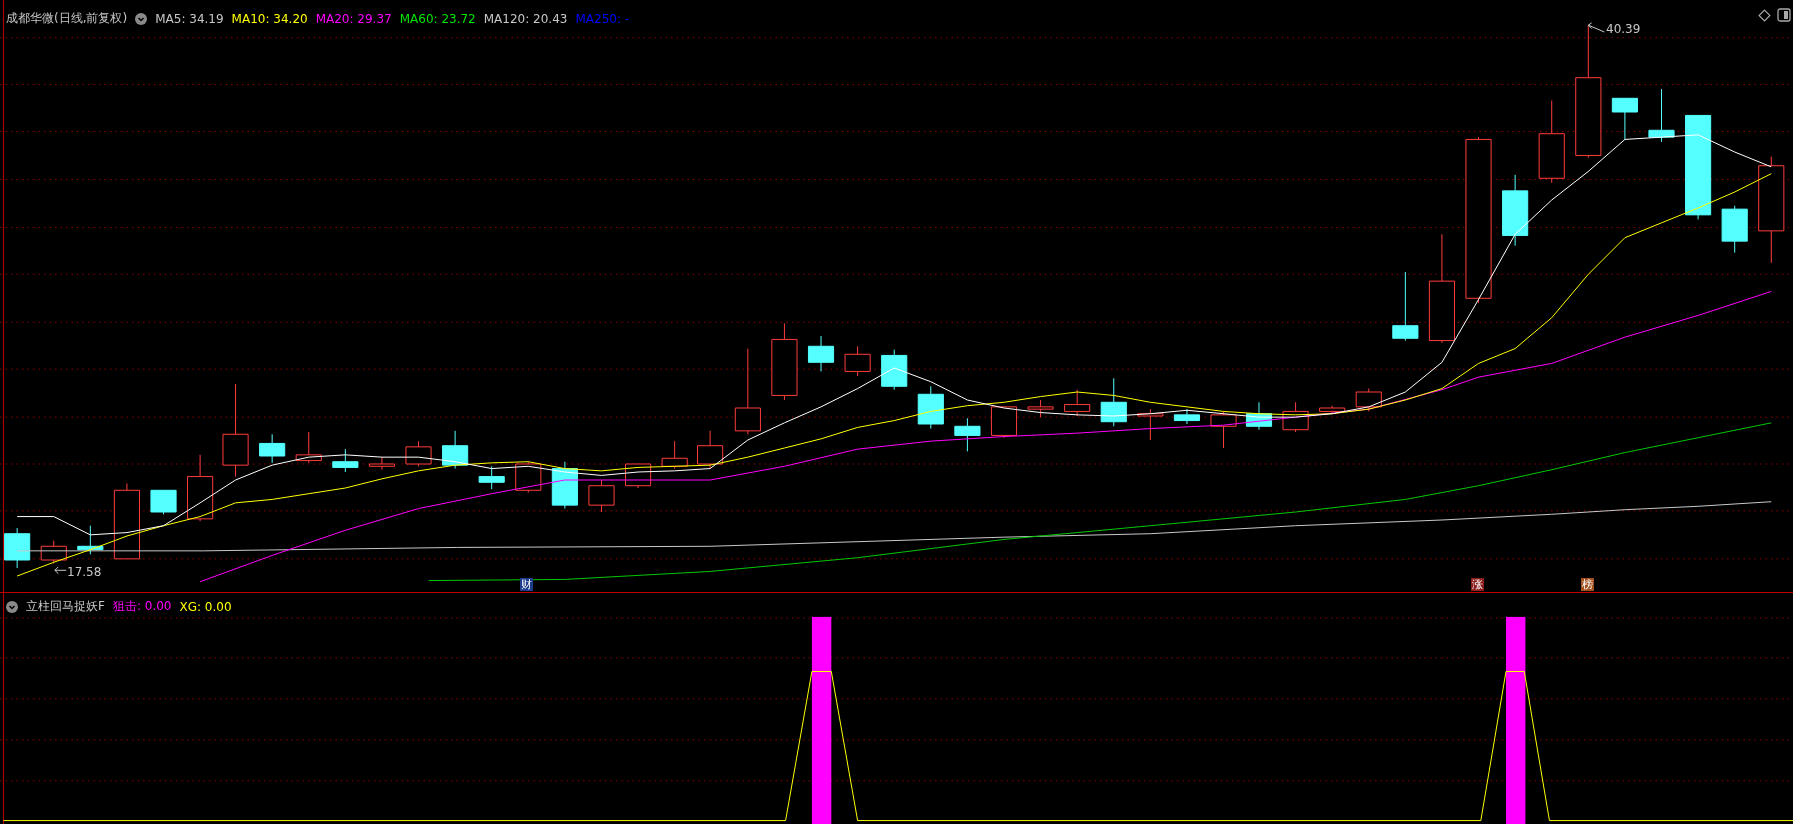 This screenshot has width=1793, height=824. What do you see at coordinates (189, 18) in the screenshot?
I see `indicator-value: MA5: 34.19` at bounding box center [189, 18].